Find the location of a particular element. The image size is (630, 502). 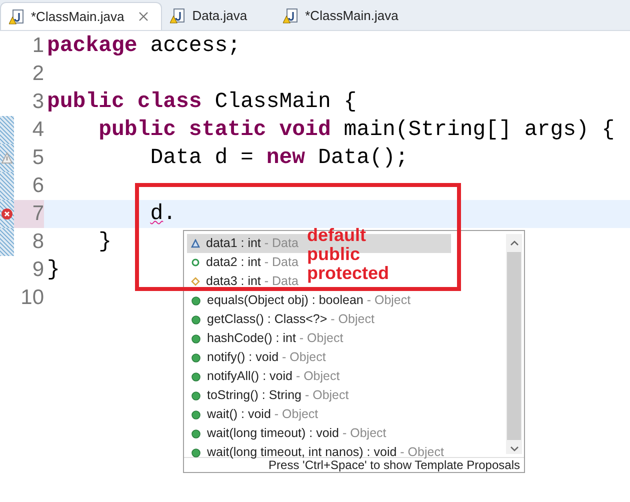

annotation-label: protected is located at coordinates (348, 273).